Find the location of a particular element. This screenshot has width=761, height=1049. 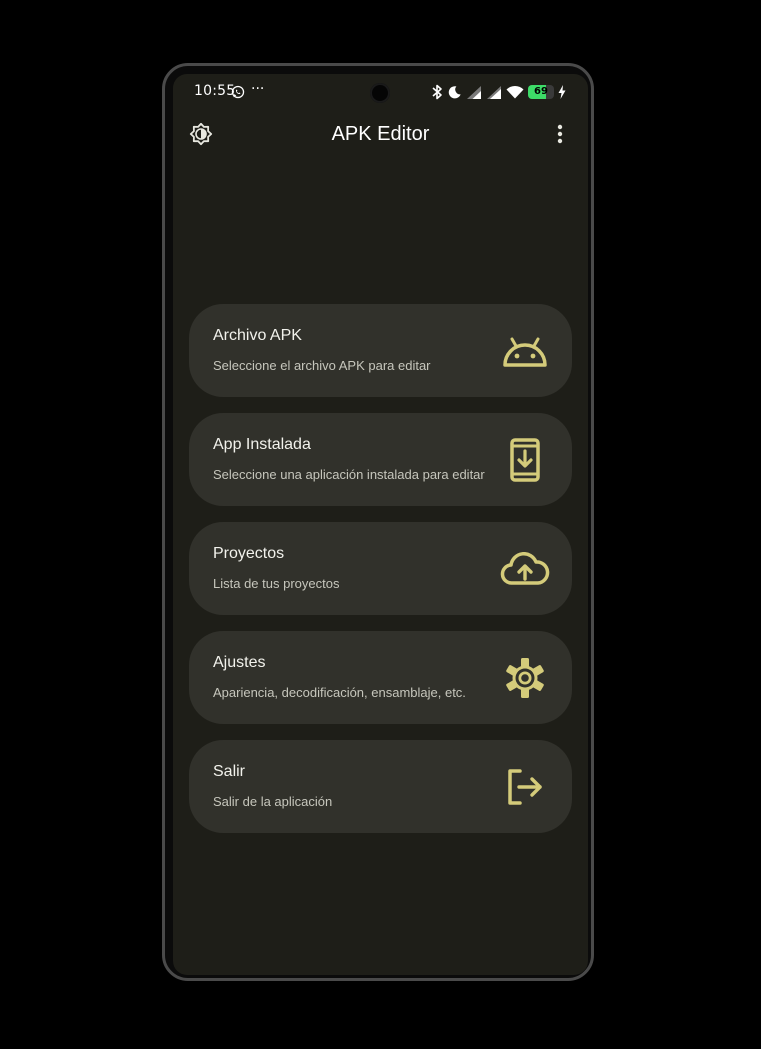

battery-icon: 69 is located at coordinates (541, 92).